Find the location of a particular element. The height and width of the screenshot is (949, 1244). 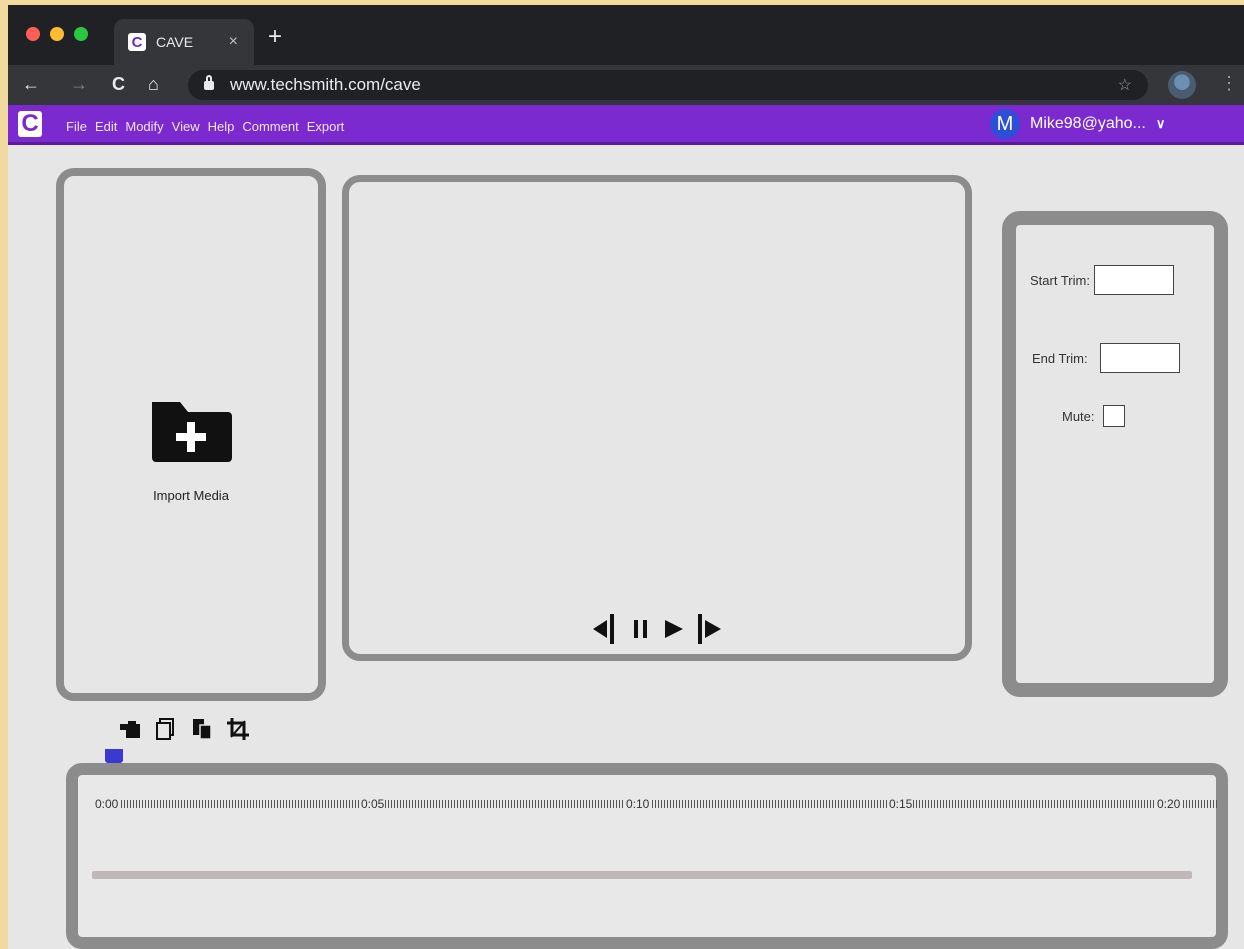

browser-toolbar: ← → C ⌂ www.techsmith.com/cave ☆ ⋮ is located at coordinates (626, 85).